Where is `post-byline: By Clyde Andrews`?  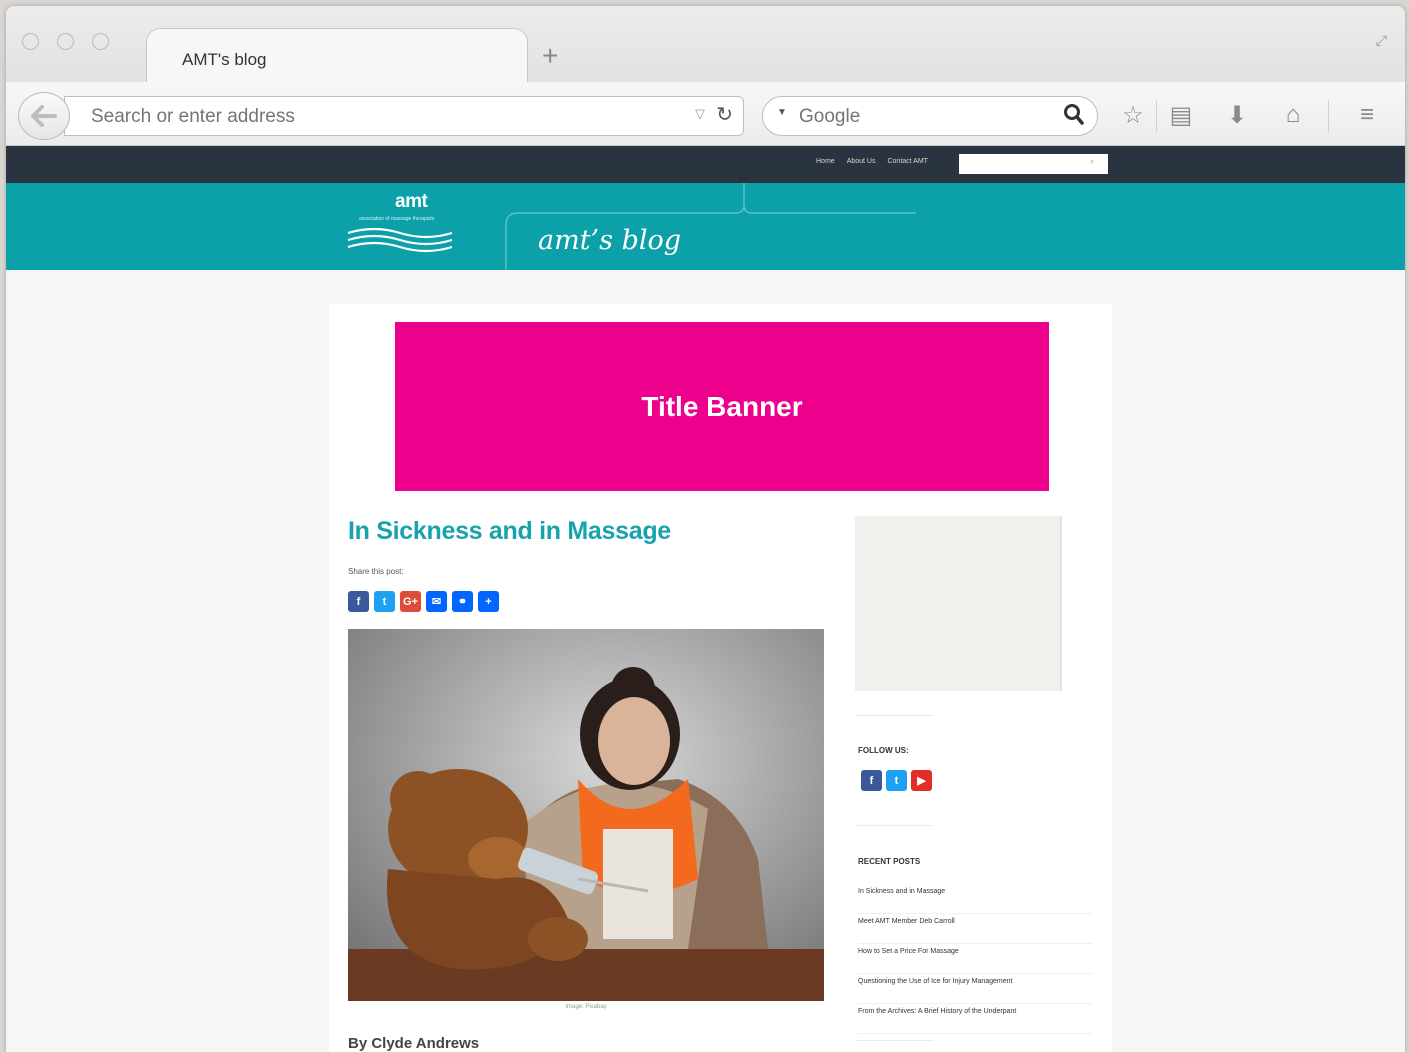 post-byline: By Clyde Andrews is located at coordinates (414, 1043).